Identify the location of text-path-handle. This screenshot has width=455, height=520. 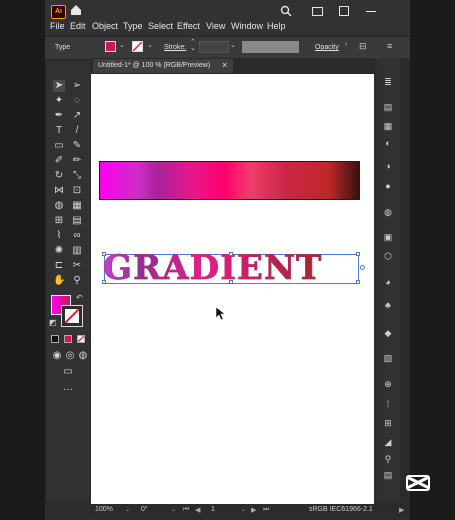
(362, 267).